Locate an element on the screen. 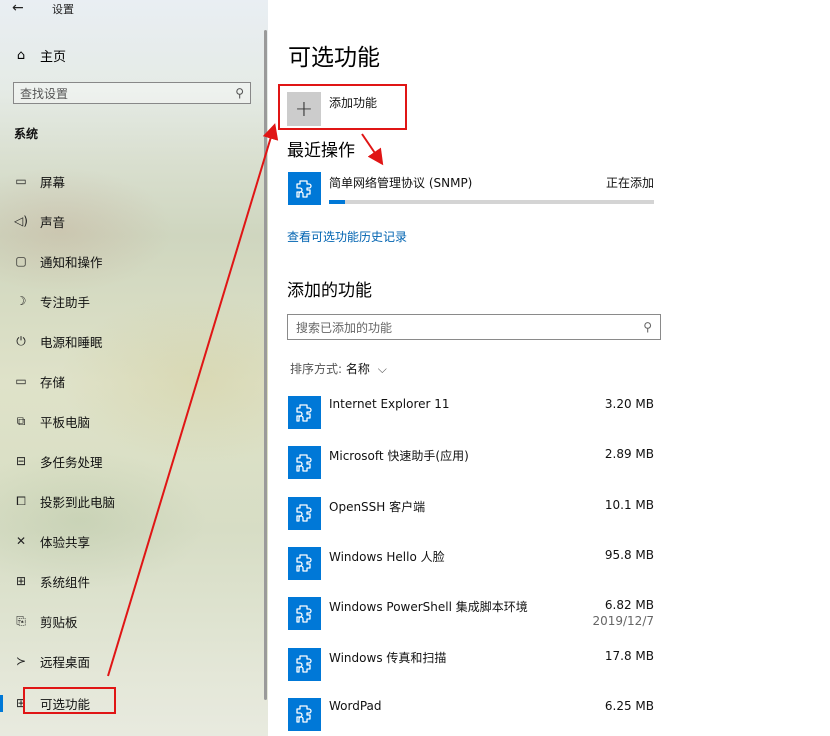  feature-history-link: 查看可选功能历史记录 is located at coordinates (347, 236).